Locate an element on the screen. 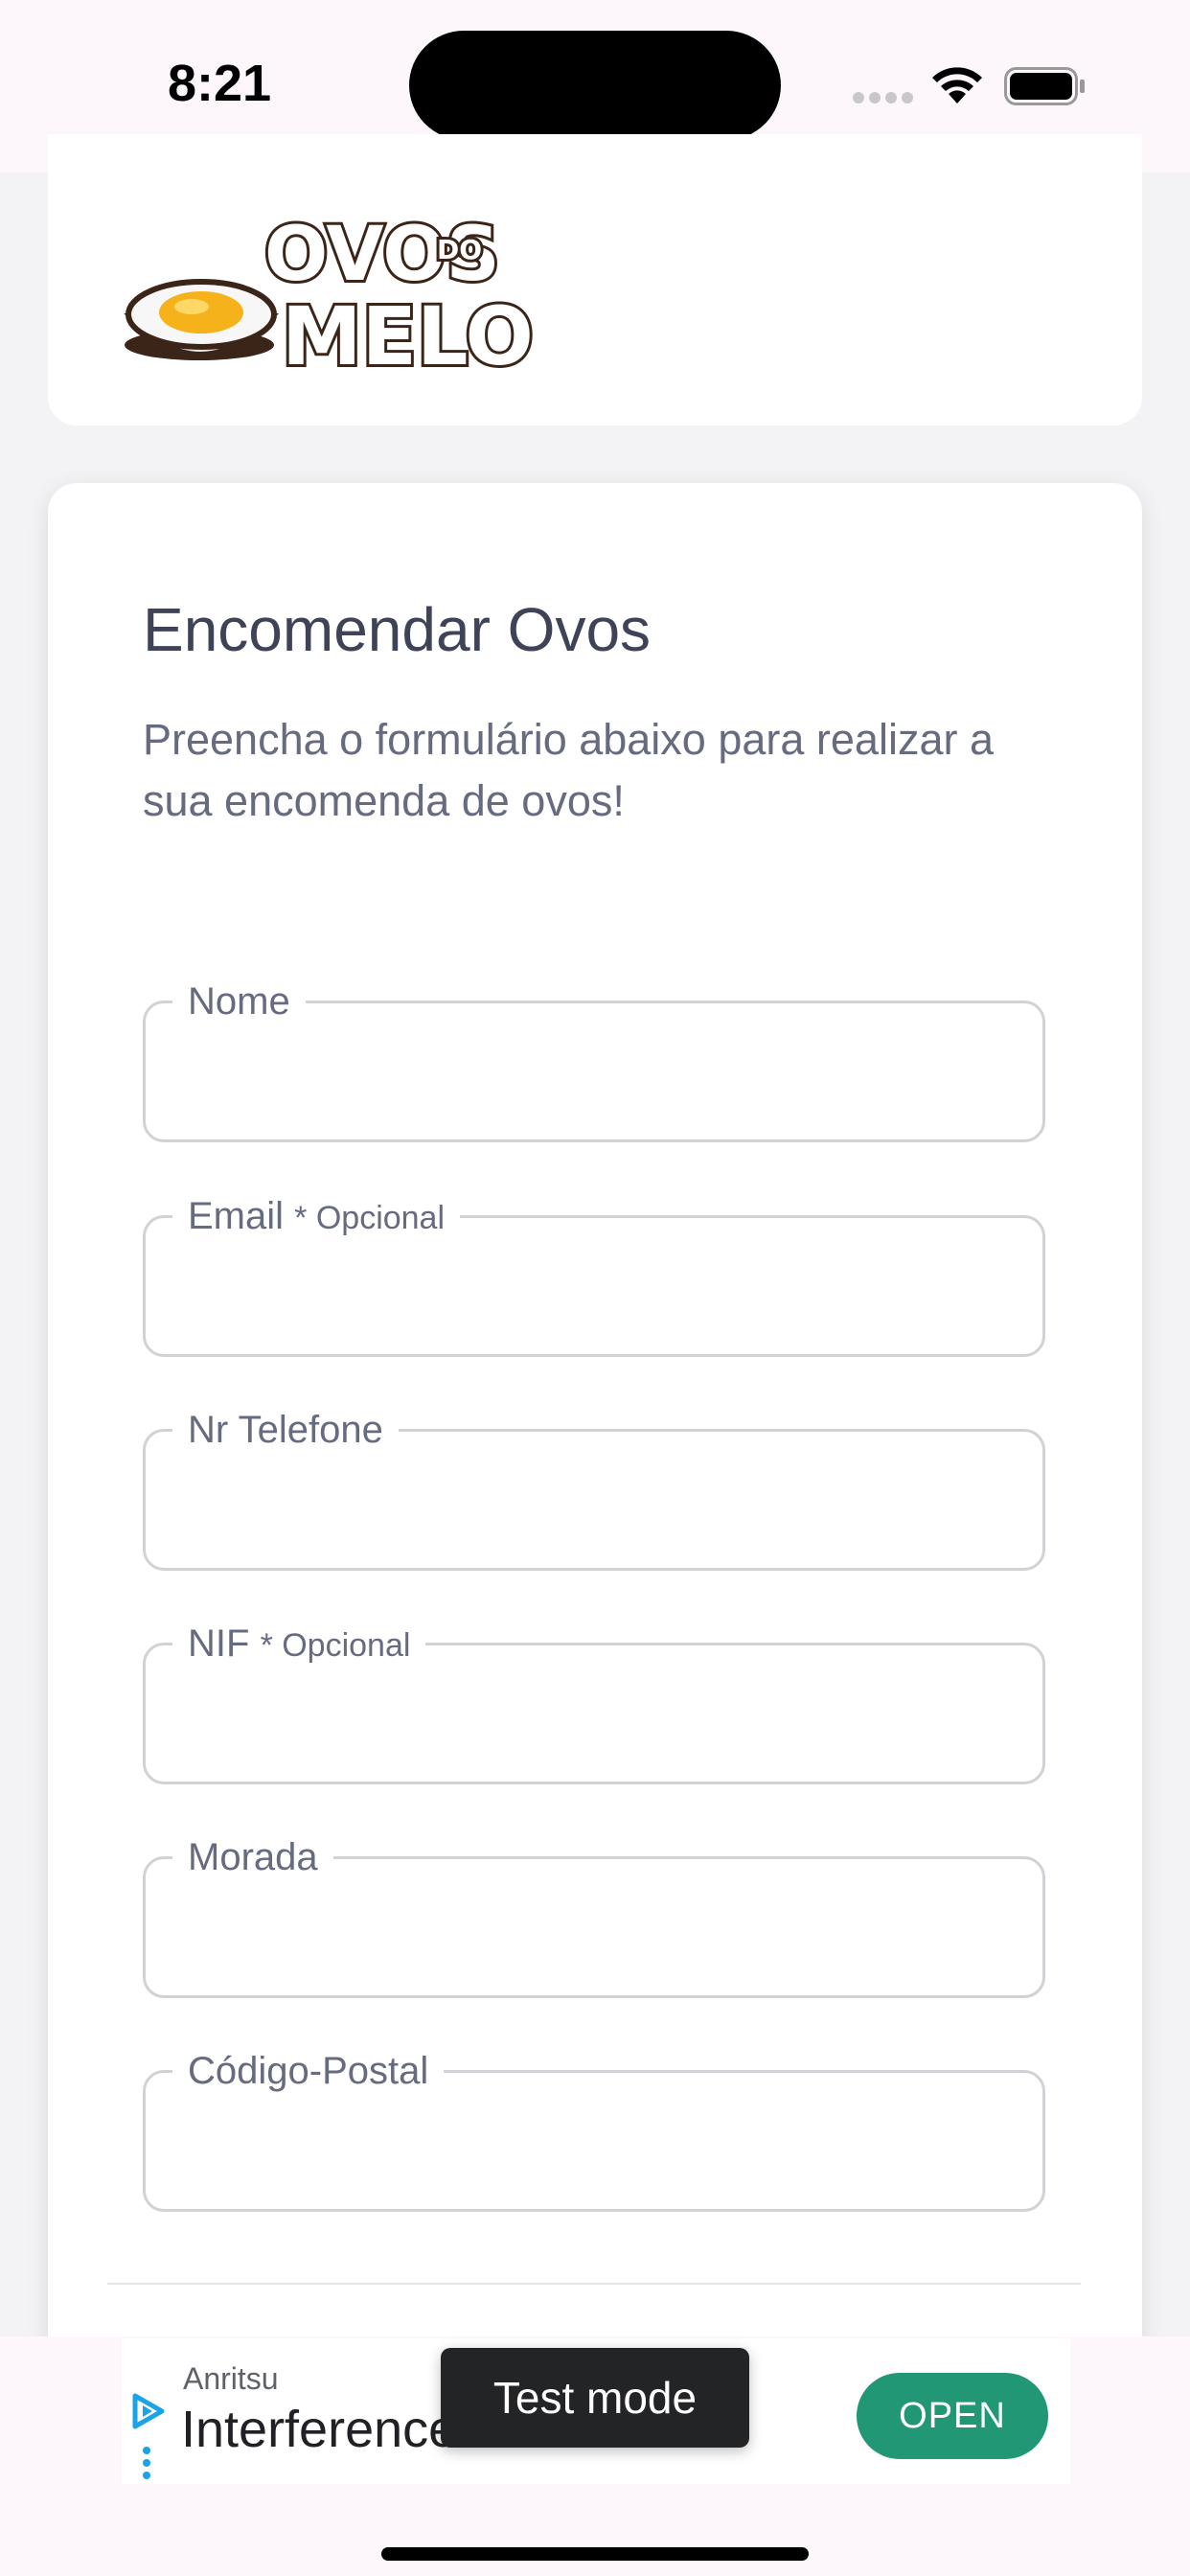 The image size is (1190, 2576). nome-label: Nome is located at coordinates (239, 1001).